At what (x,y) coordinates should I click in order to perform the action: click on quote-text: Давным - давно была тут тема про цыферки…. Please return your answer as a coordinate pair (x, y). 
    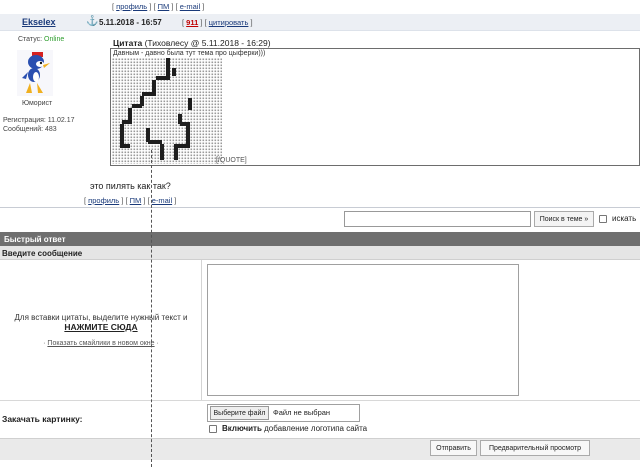
    Looking at the image, I should click on (189, 53).